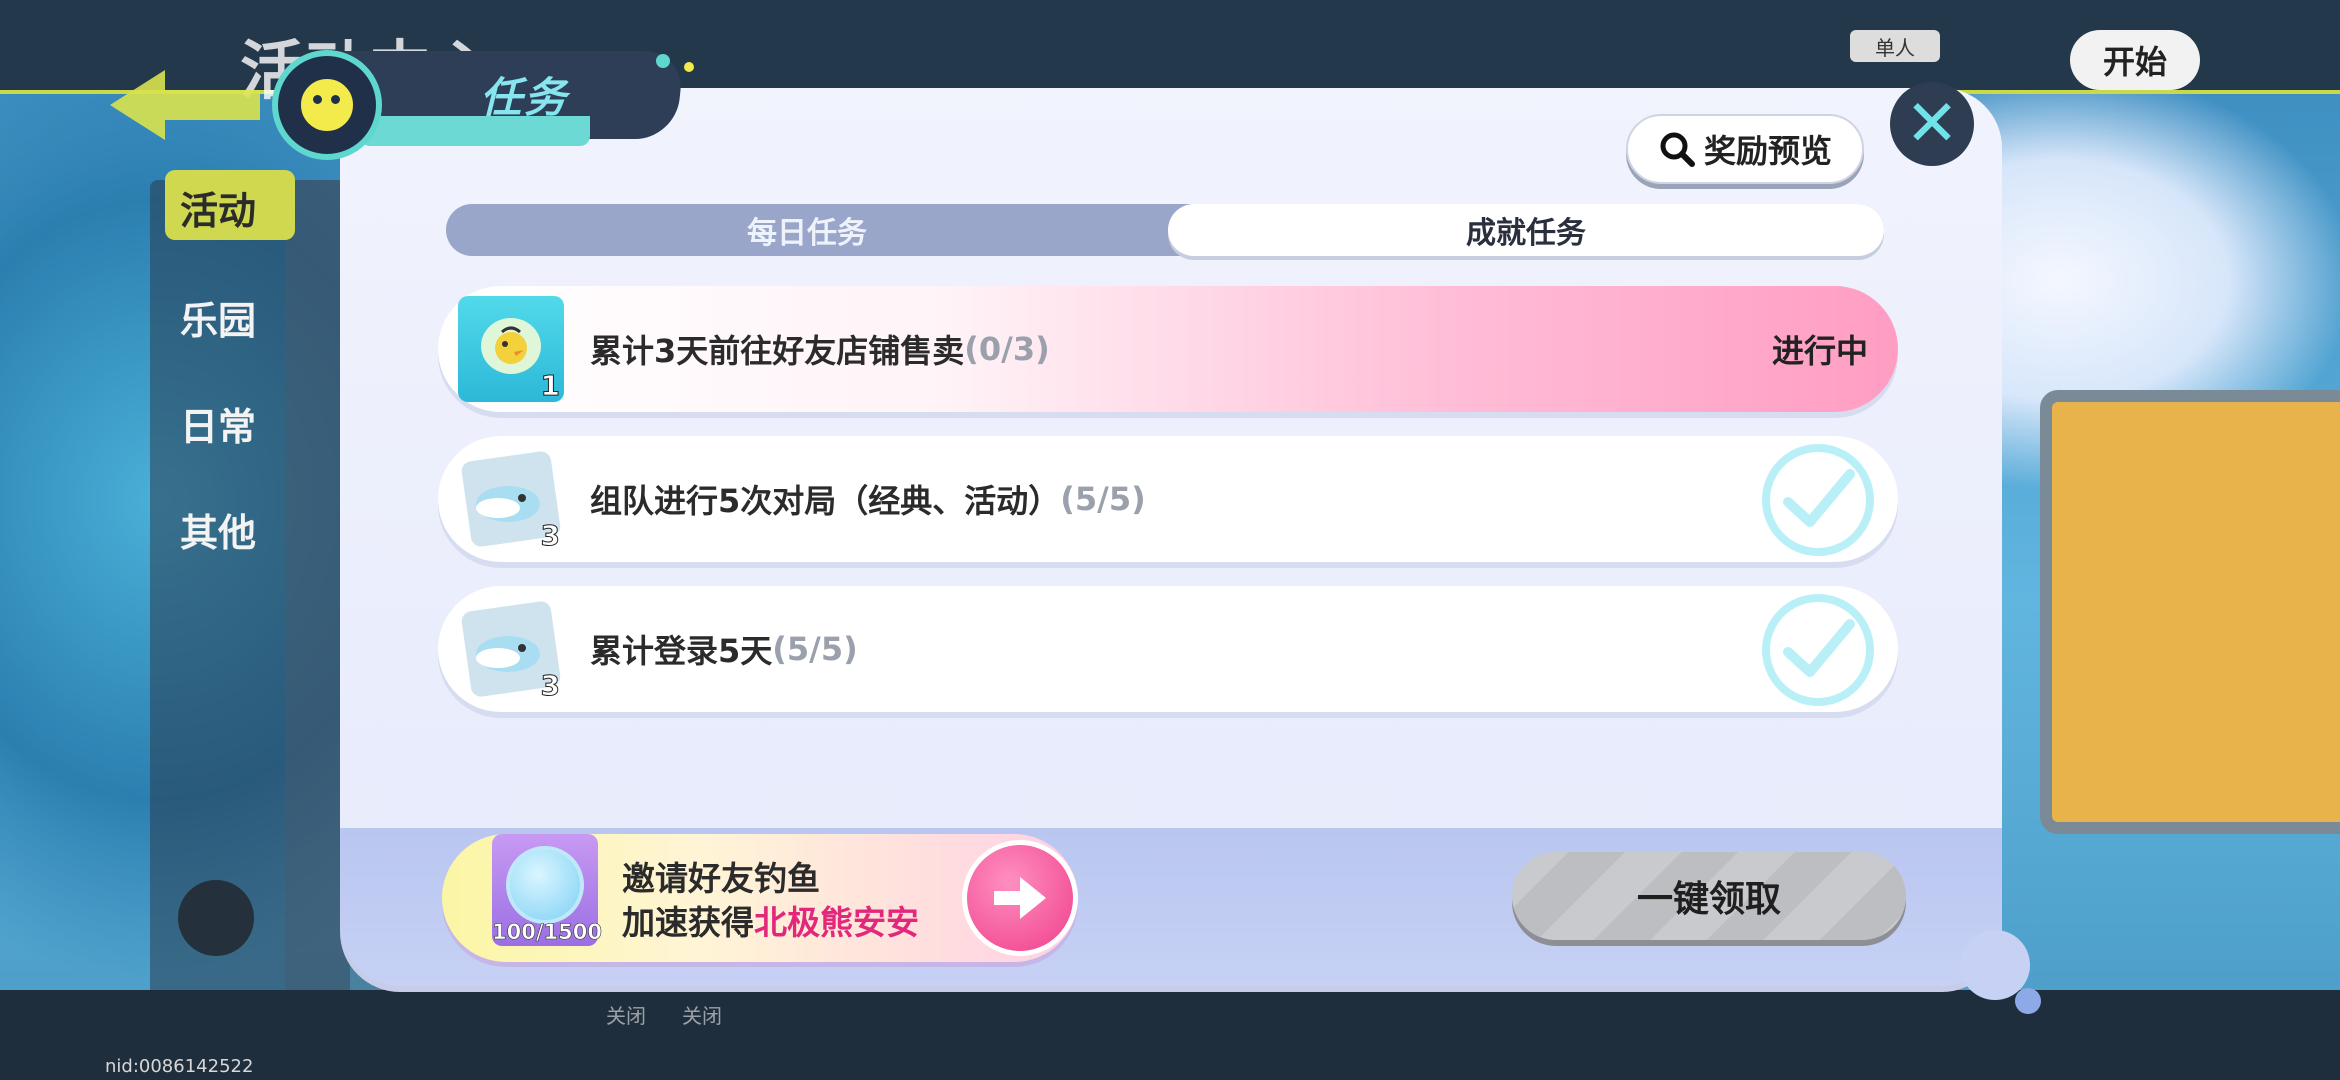 The width and height of the screenshot is (2340, 1080). I want to click on task-tabs: 每日任务 成就任务, so click(1165, 230).